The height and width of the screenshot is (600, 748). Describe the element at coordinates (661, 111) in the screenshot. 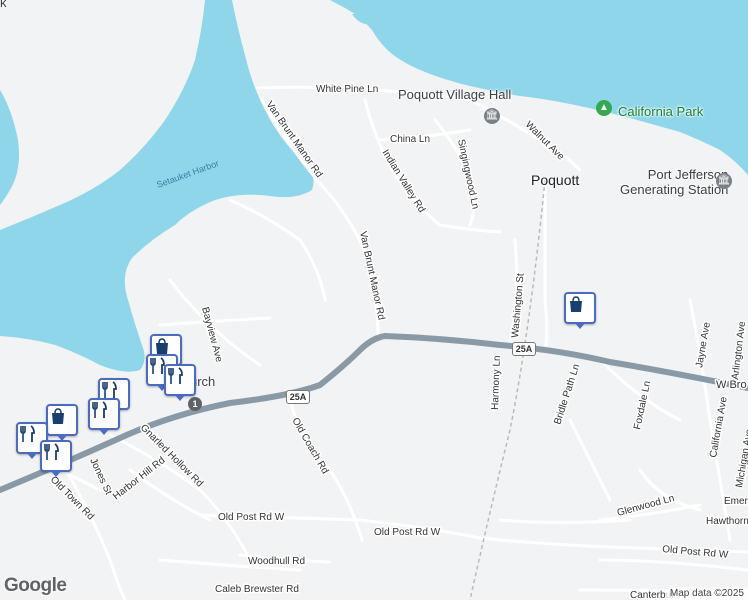

I see `label-california-park: California Park` at that location.